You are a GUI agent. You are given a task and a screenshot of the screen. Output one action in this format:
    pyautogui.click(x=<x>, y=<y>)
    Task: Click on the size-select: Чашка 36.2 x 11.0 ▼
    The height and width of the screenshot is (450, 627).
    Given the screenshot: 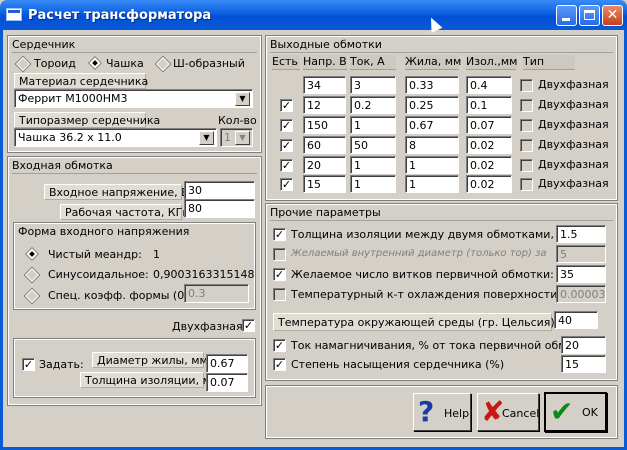 What is the action you would take?
    pyautogui.click(x=115, y=137)
    